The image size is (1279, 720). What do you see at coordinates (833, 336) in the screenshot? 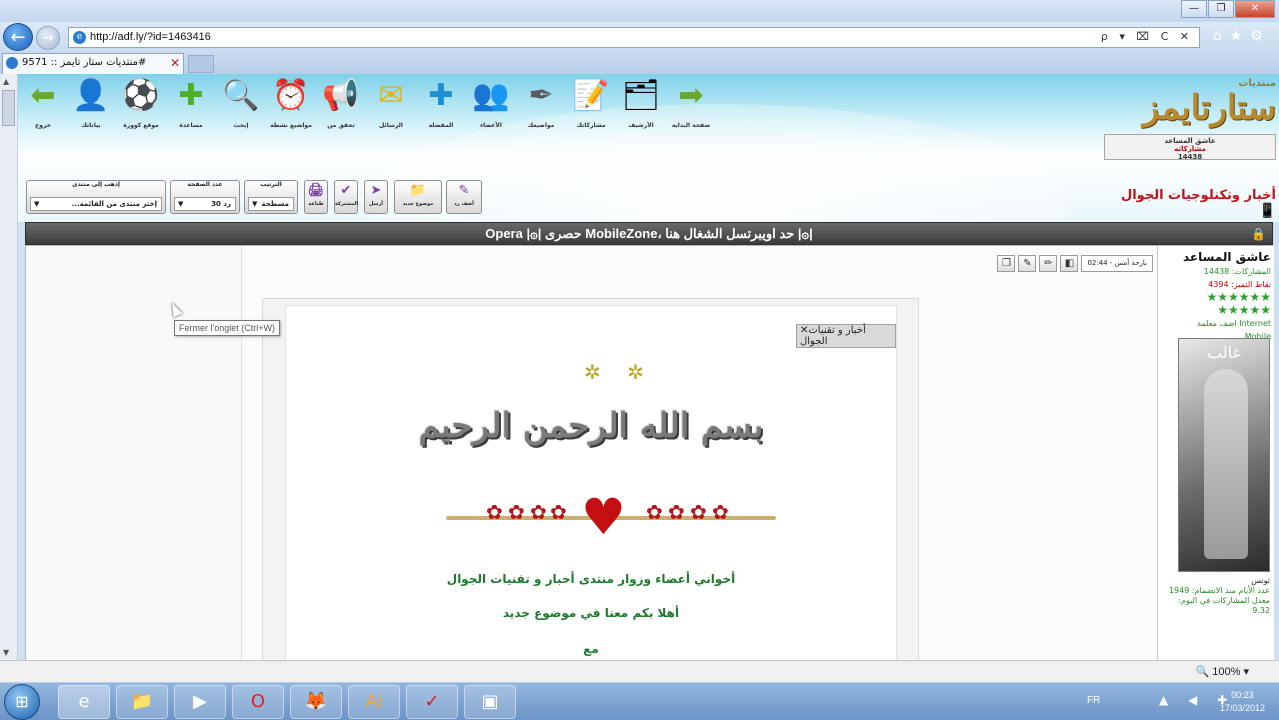
I see `forum-tag-text: أخبار و تقنيات الجوال` at bounding box center [833, 336].